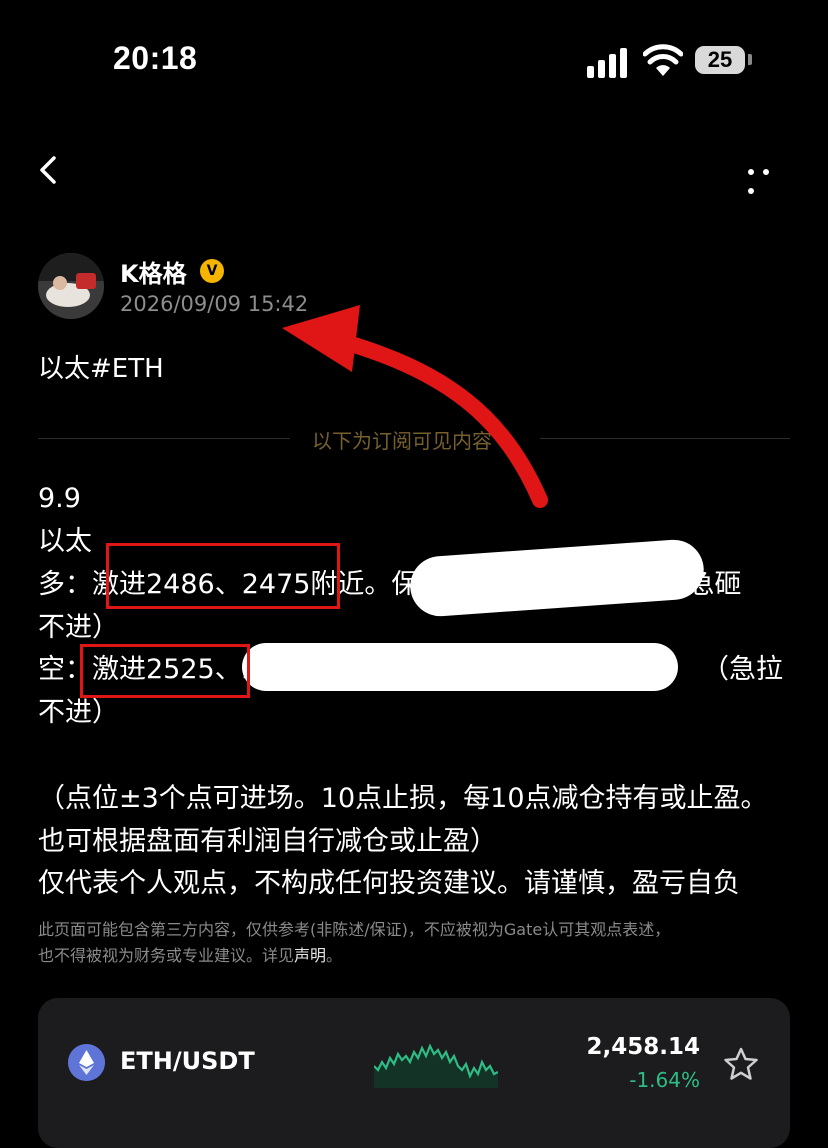  I want to click on ticker-price: 2,458.14, so click(643, 1047).